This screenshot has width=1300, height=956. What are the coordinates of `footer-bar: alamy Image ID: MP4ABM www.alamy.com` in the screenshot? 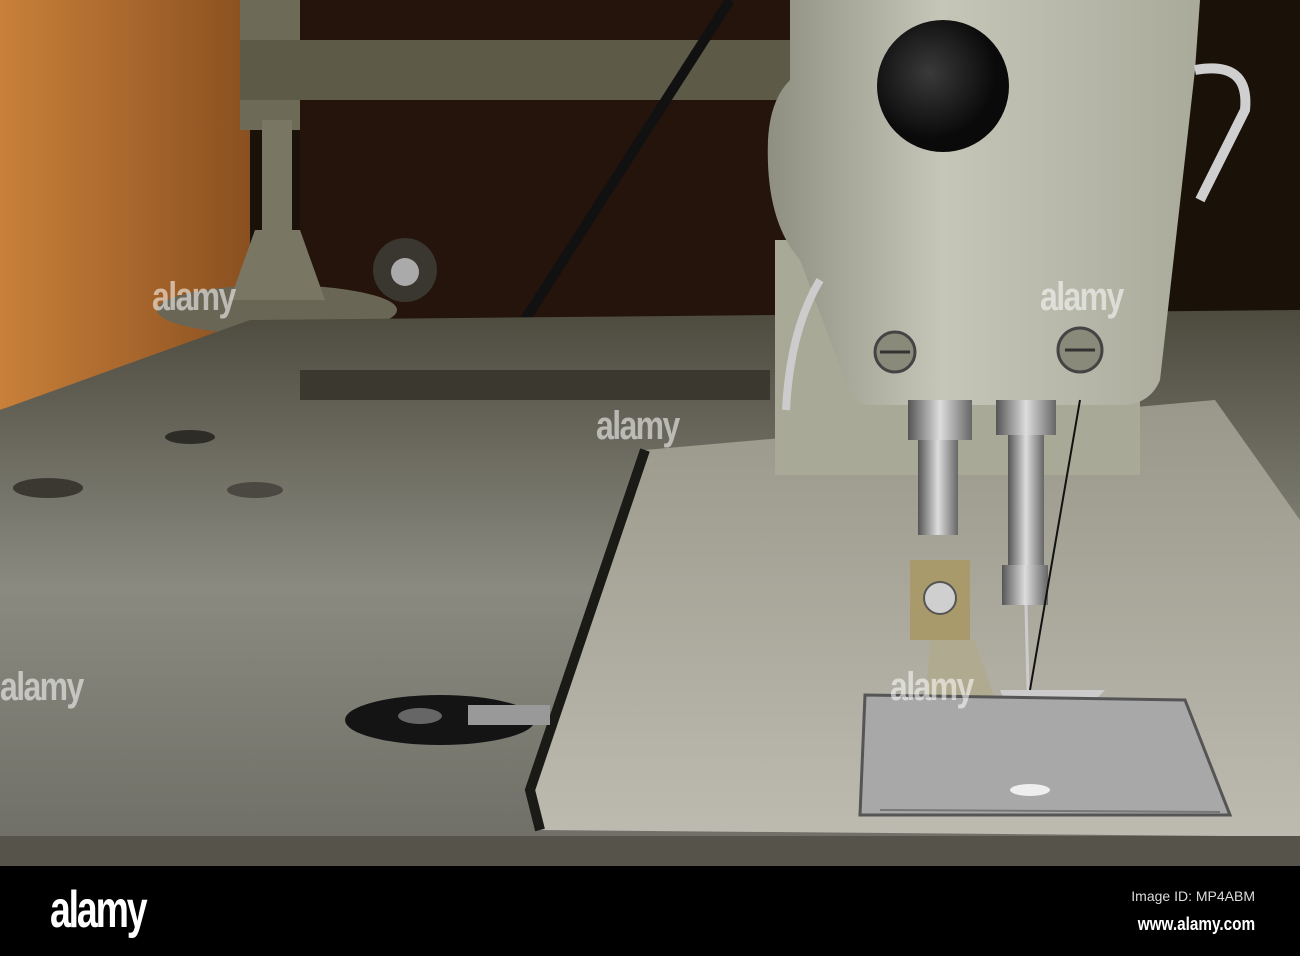 It's located at (650, 911).